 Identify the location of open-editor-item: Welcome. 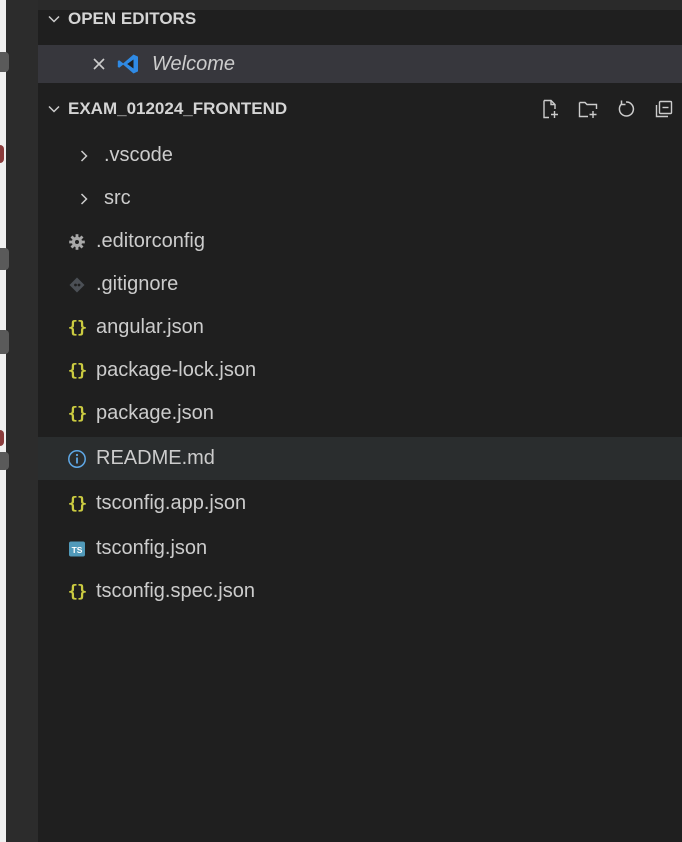
(360, 64).